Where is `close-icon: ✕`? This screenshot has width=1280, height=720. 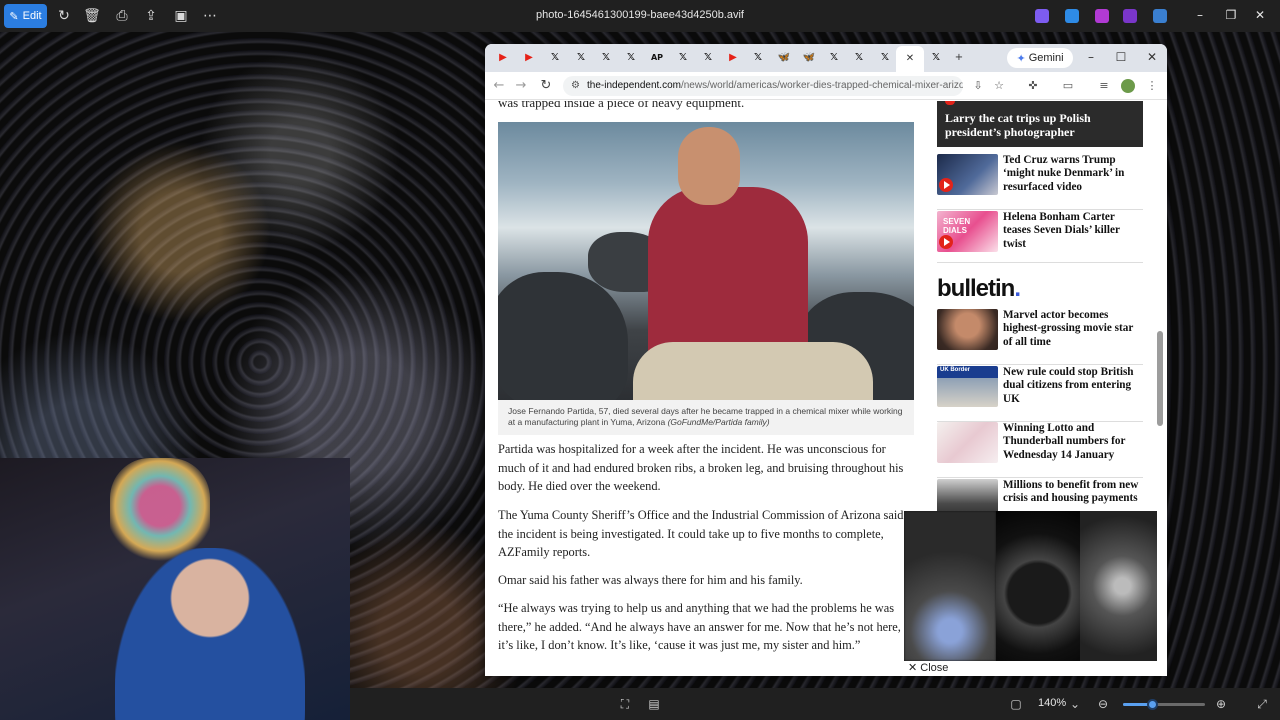 close-icon: ✕ is located at coordinates (1260, 15).